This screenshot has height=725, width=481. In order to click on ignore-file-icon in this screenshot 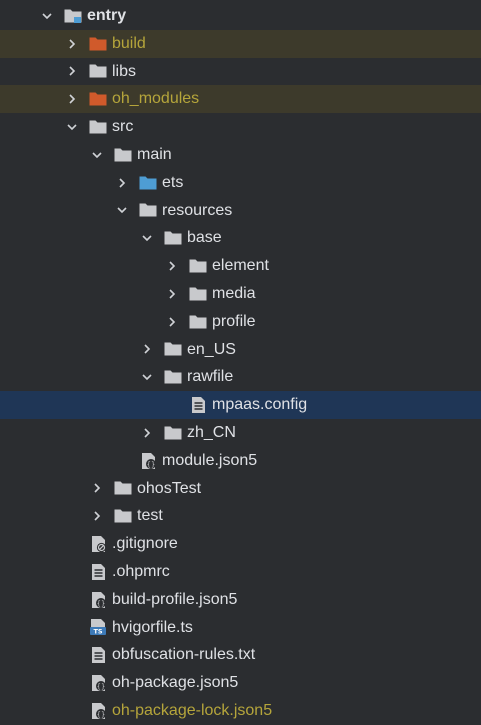, I will do `click(98, 544)`.